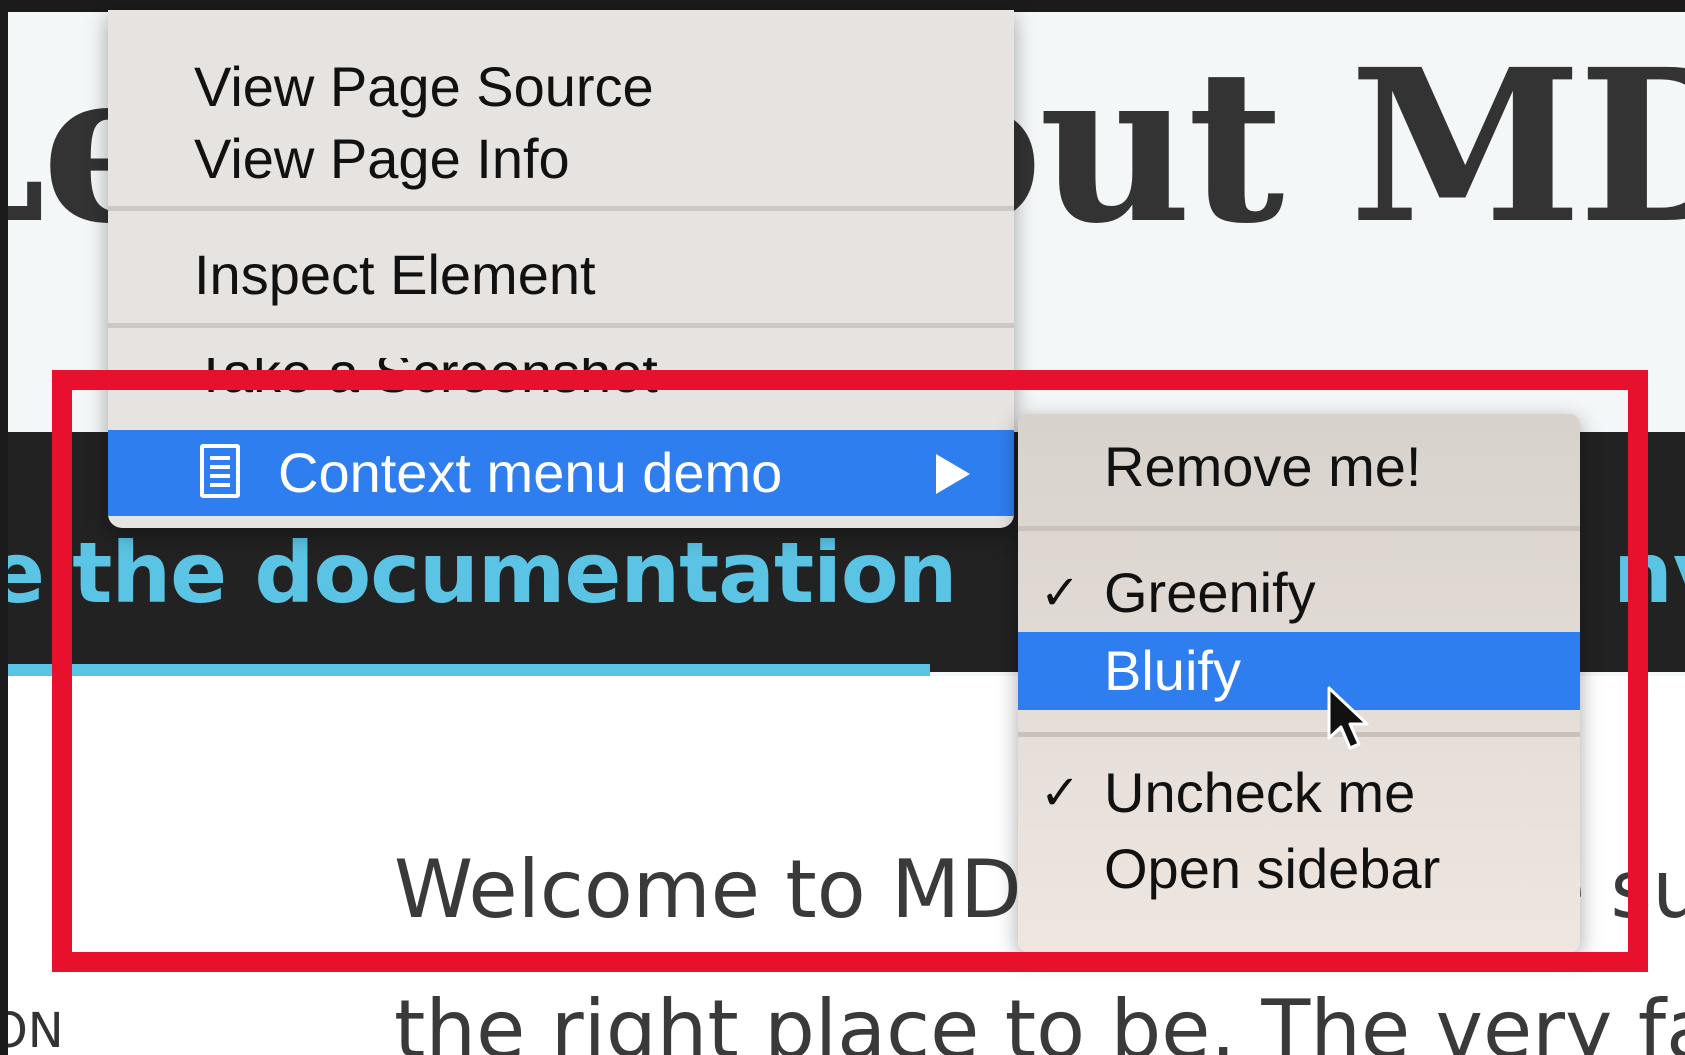 This screenshot has width=1685, height=1055. What do you see at coordinates (1039, 1019) in the screenshot?
I see `intro-text-line-2: the right place to be. The very fac` at bounding box center [1039, 1019].